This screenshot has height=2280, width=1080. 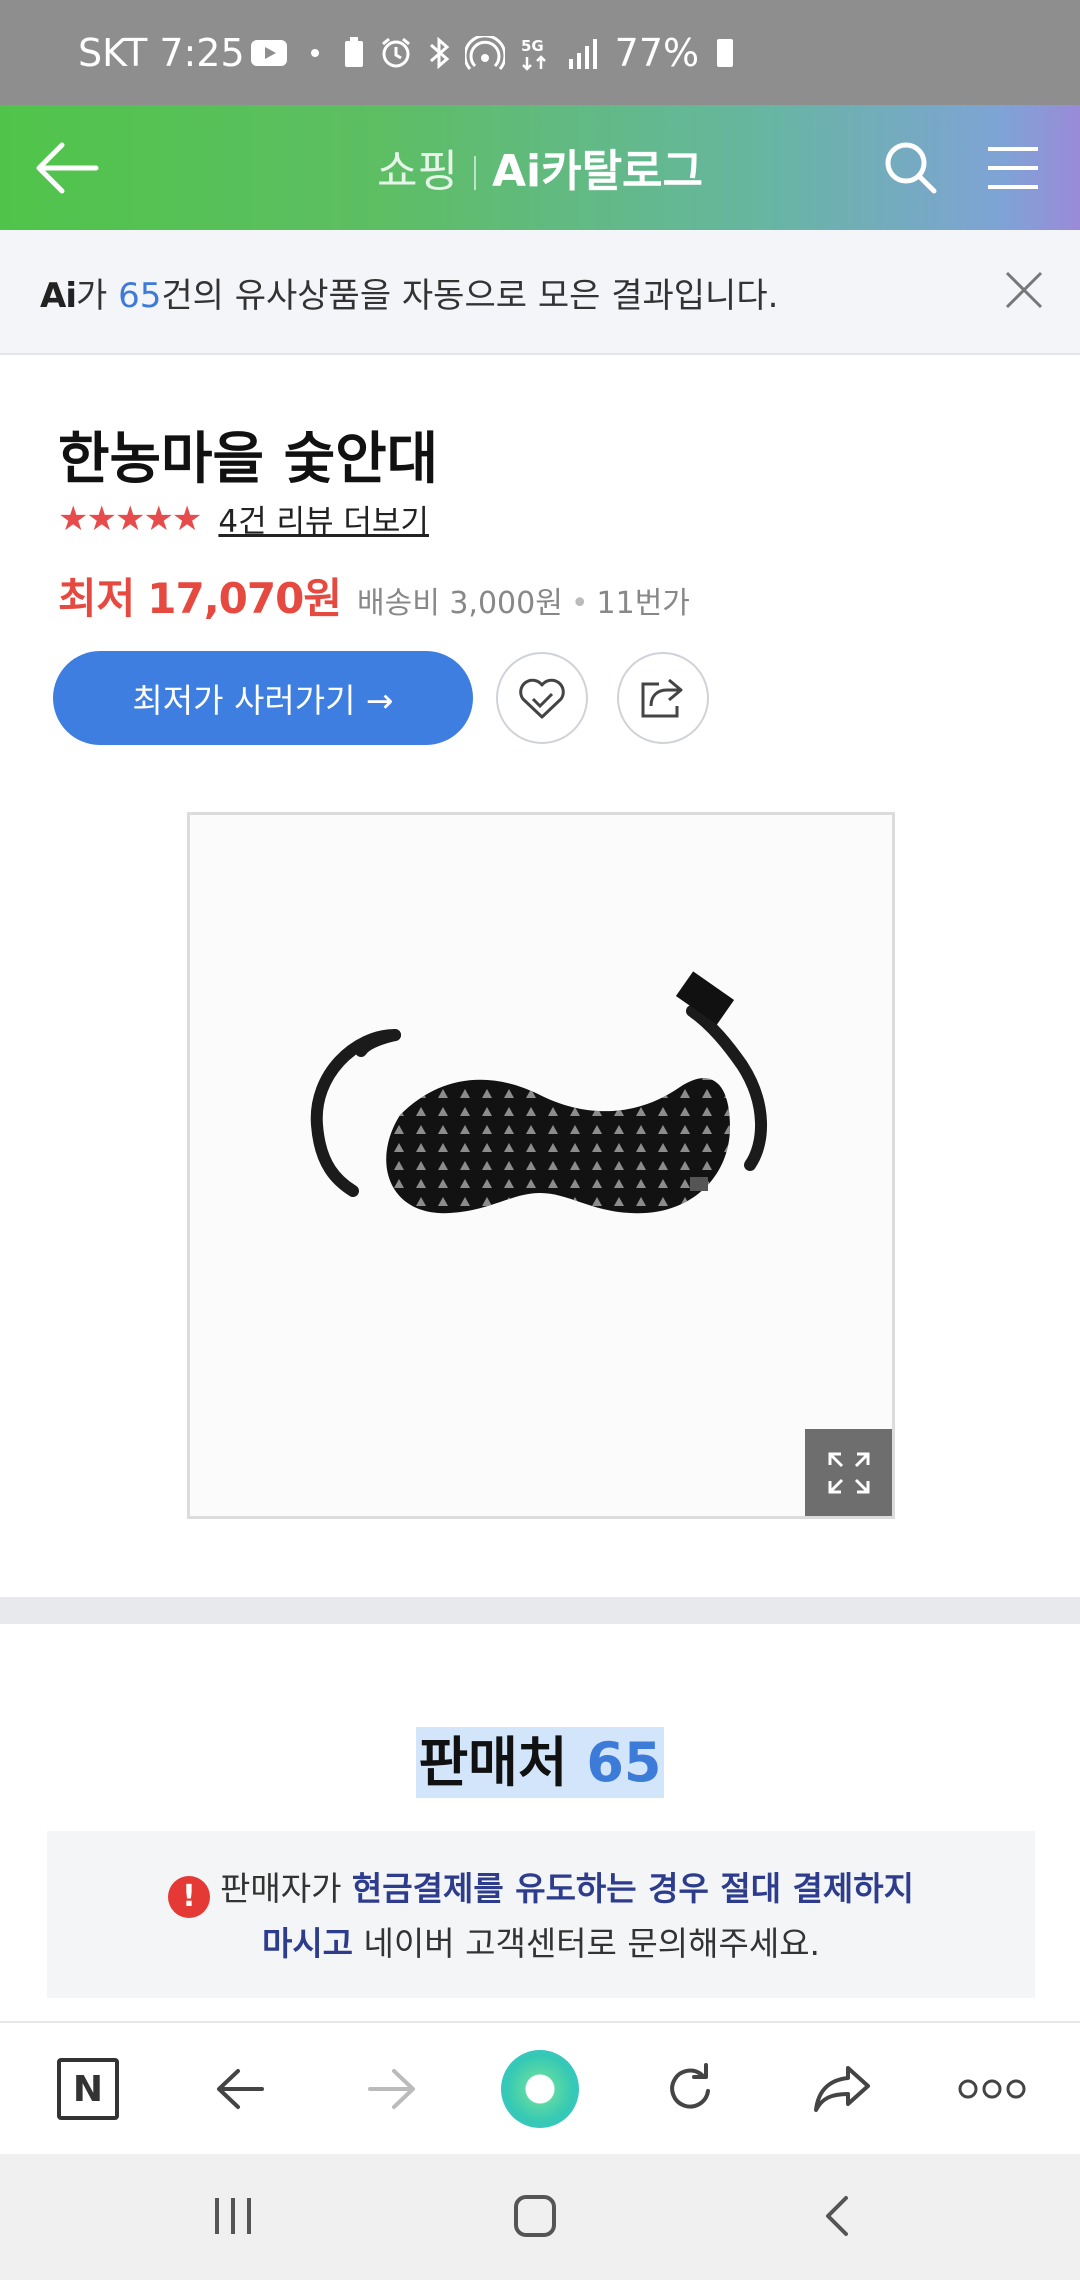 I want to click on share-icon, so click(x=662, y=698).